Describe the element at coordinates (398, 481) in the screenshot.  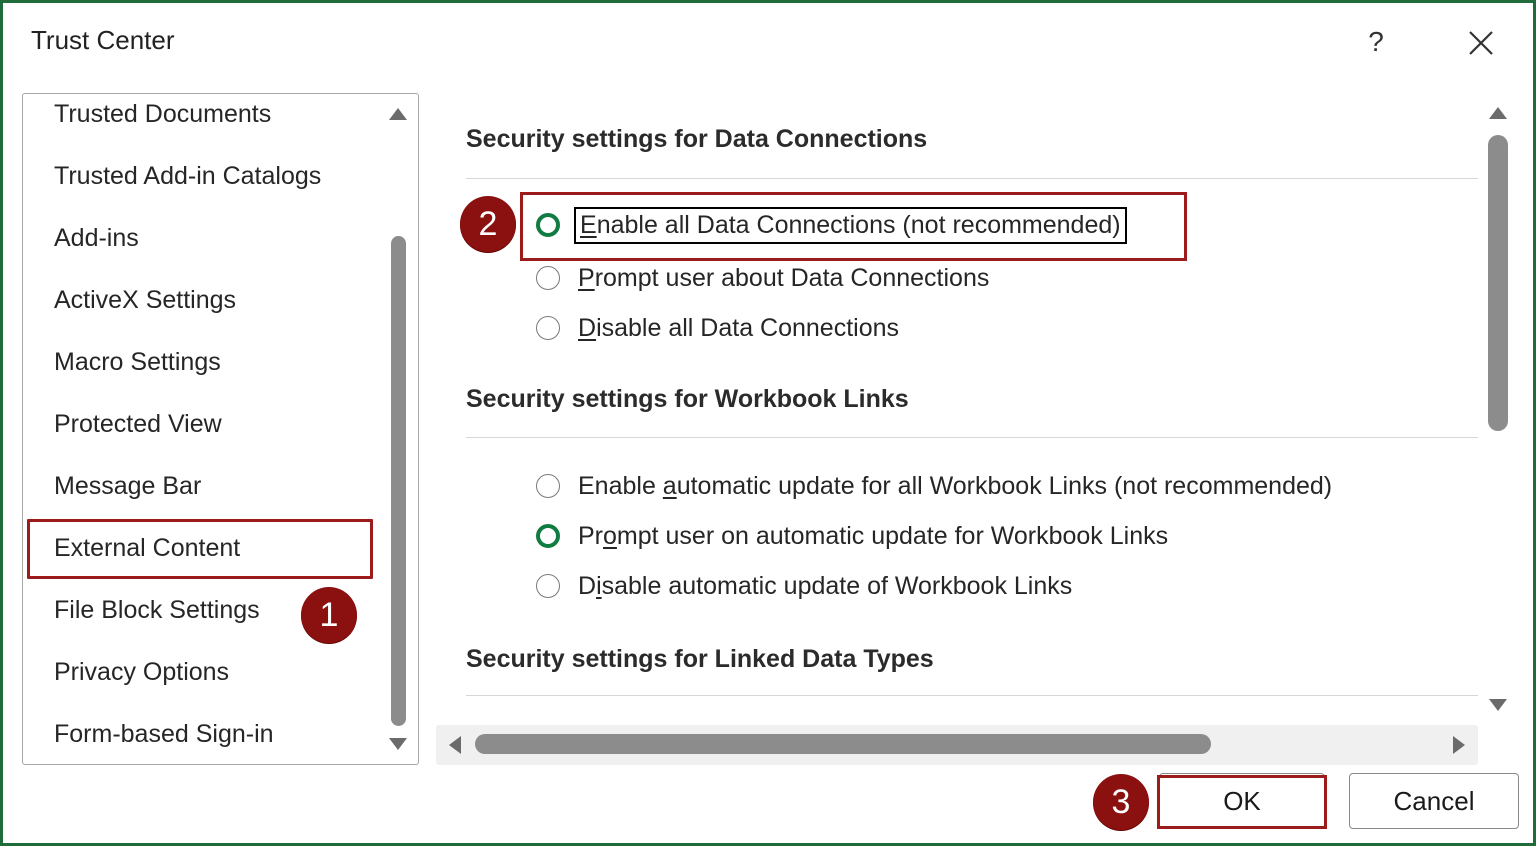
I see `sidebar-scrollbar-thumb` at that location.